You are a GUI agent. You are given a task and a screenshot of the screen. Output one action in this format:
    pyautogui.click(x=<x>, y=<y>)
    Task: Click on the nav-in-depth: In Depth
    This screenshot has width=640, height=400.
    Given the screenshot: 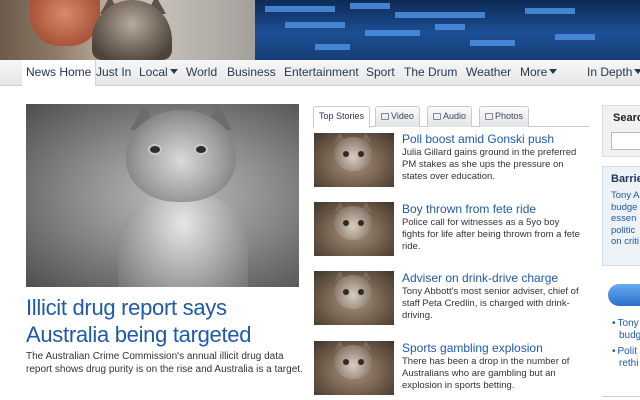 What is the action you would take?
    pyautogui.click(x=613, y=72)
    